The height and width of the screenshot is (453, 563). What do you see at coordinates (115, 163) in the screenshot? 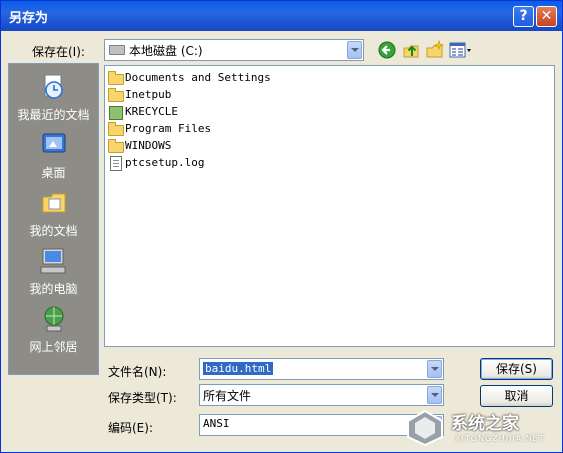
I see `document-icon` at bounding box center [115, 163].